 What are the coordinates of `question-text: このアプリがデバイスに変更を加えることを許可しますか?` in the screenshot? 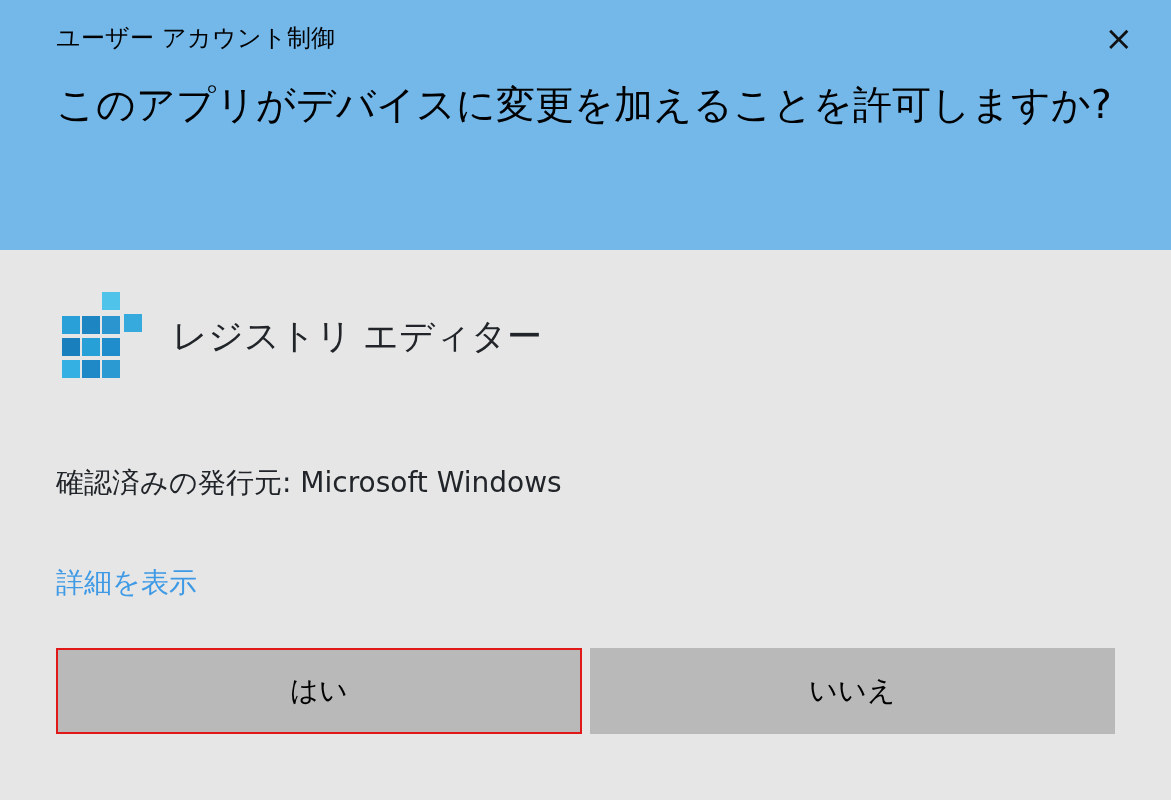 It's located at (584, 105).